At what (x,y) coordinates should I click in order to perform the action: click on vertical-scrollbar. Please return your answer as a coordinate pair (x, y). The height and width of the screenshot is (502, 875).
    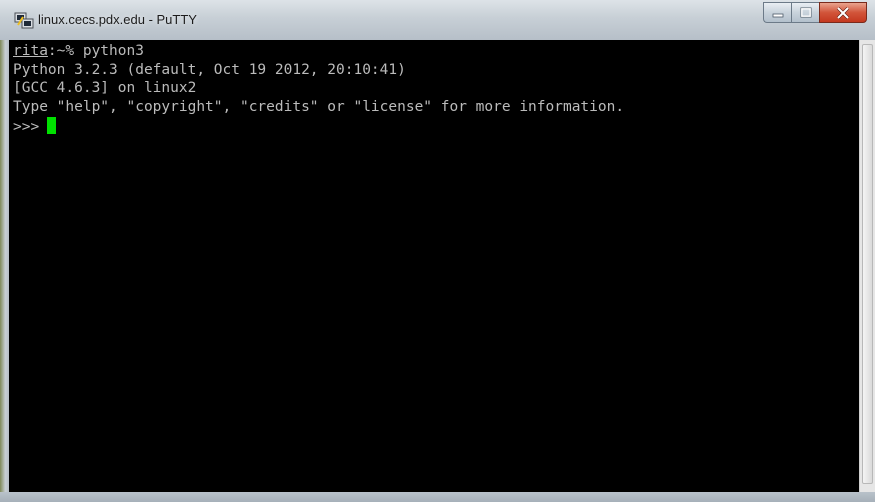
    Looking at the image, I should click on (867, 266).